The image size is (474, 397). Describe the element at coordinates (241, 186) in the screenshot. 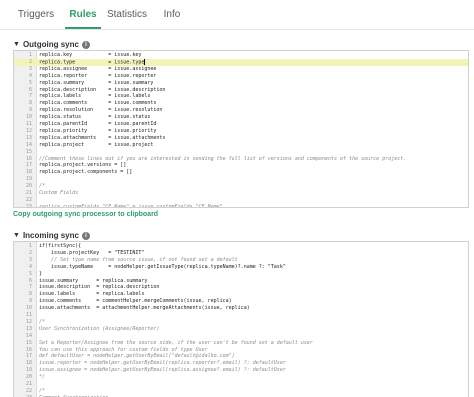

I see `code-line: 20 /*` at that location.